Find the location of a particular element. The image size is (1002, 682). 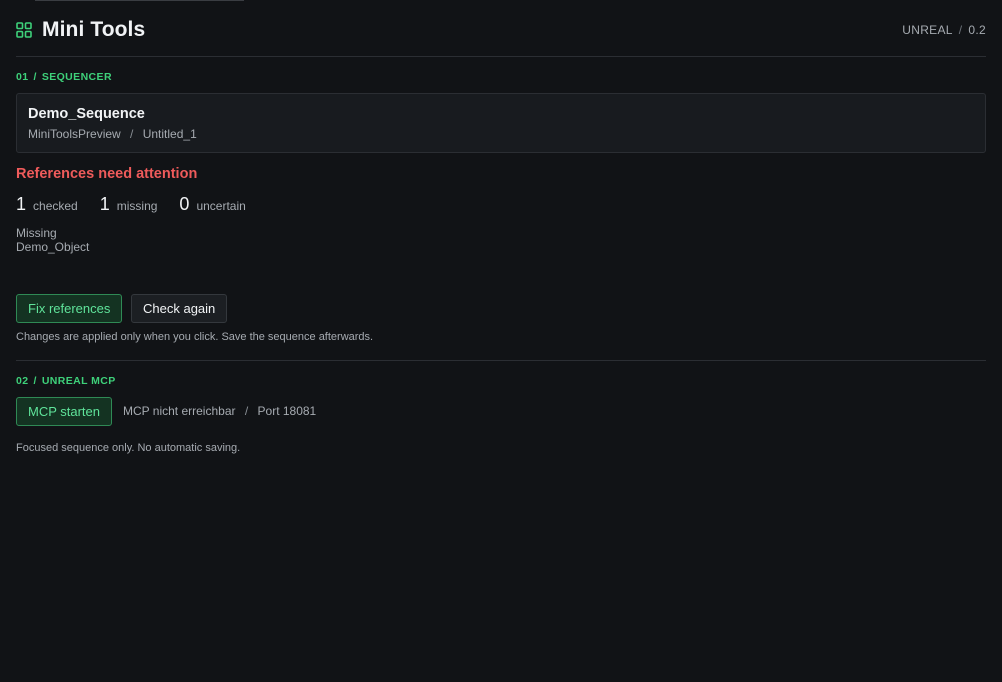

stat-checked: 1 checked is located at coordinates (47, 204).